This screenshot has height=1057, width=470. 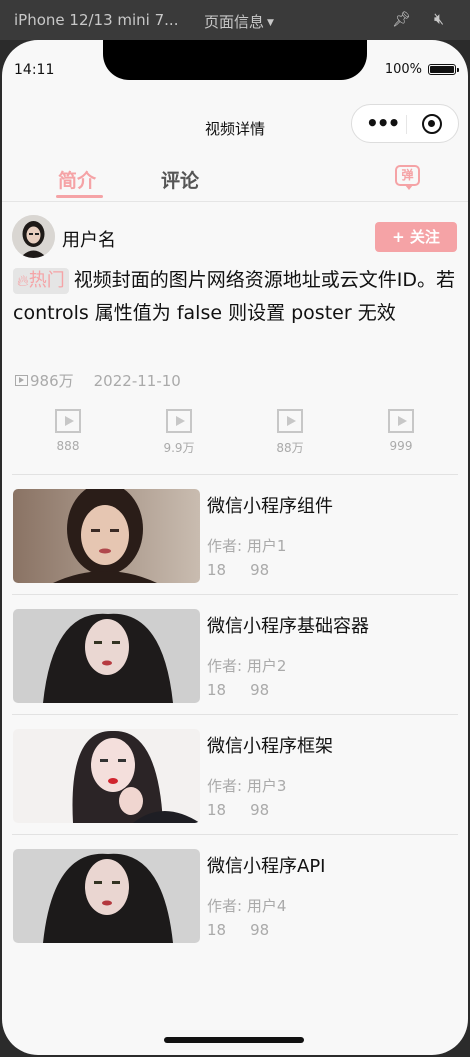 What do you see at coordinates (401, 446) in the screenshot?
I see `stat-value: 999` at bounding box center [401, 446].